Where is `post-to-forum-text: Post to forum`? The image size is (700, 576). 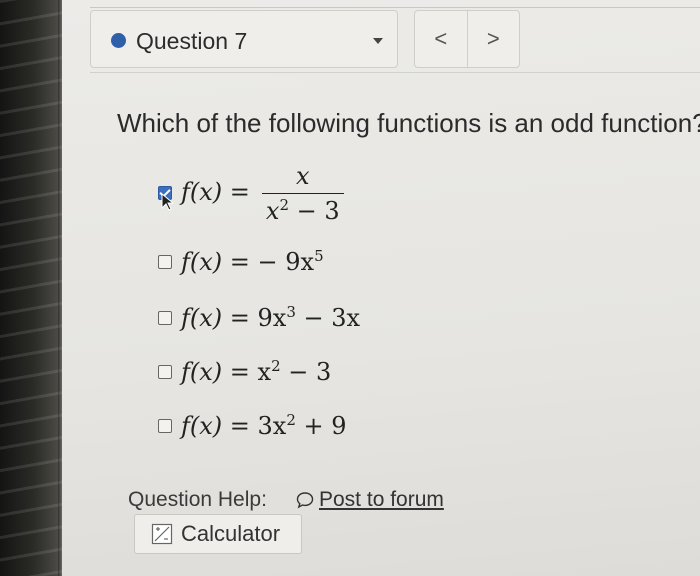
post-to-forum-text: Post to forum is located at coordinates (381, 499).